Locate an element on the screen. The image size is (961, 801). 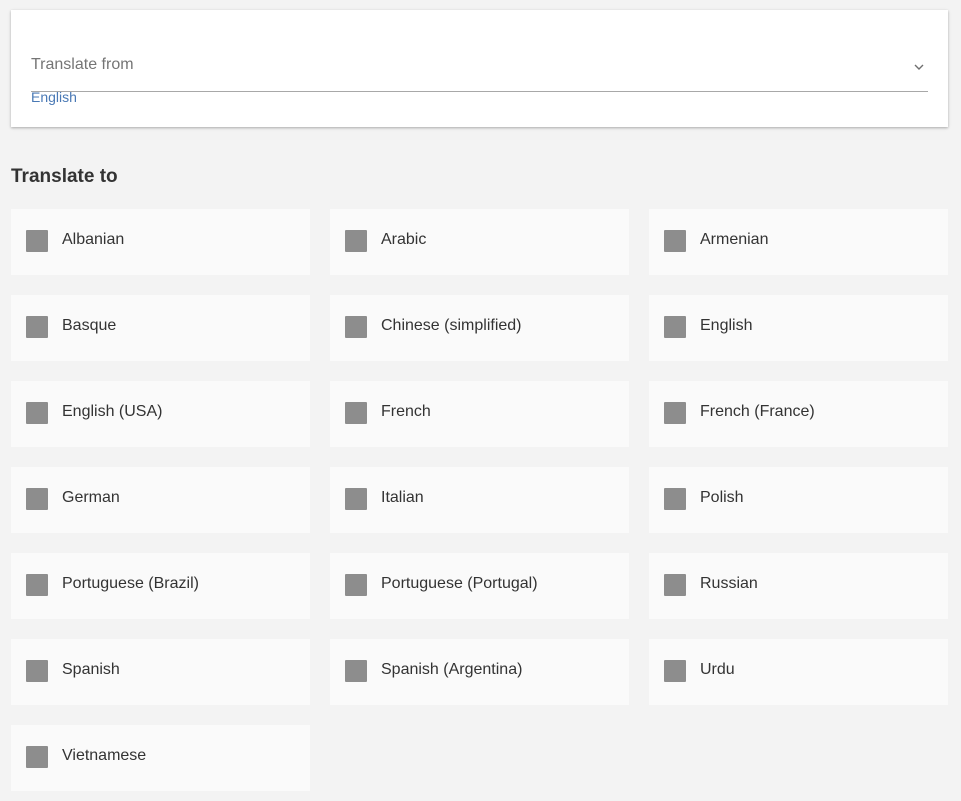
language-option: English (USA) is located at coordinates (160, 414).